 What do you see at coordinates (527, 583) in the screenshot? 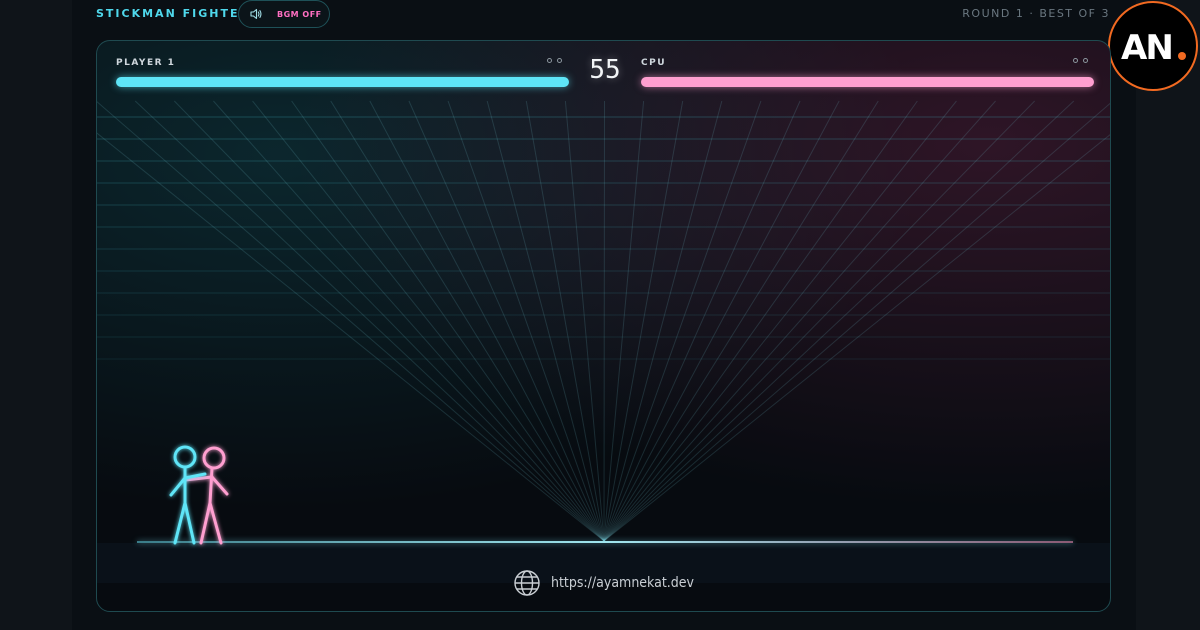
I see `globe-icon` at bounding box center [527, 583].